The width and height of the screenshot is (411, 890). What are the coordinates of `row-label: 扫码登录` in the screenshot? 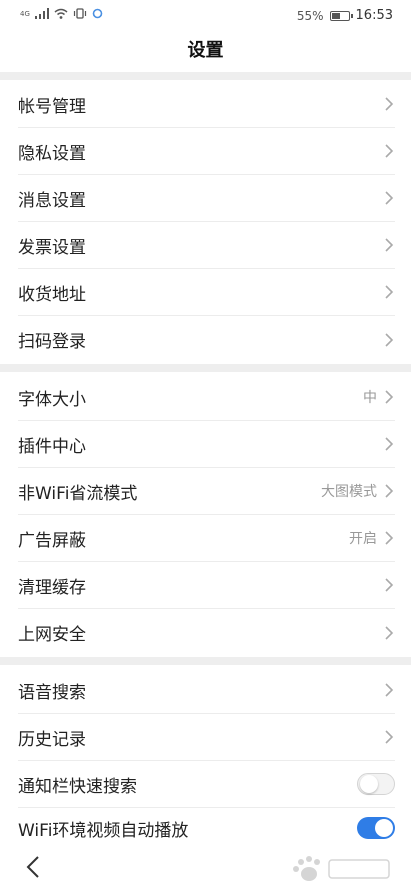 It's located at (52, 342).